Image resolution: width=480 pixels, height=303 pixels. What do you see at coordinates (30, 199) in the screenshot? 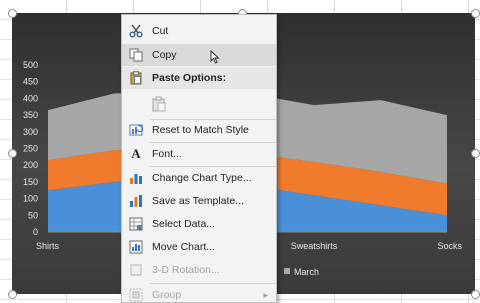
I see `y-tick-label: 100` at bounding box center [30, 199].